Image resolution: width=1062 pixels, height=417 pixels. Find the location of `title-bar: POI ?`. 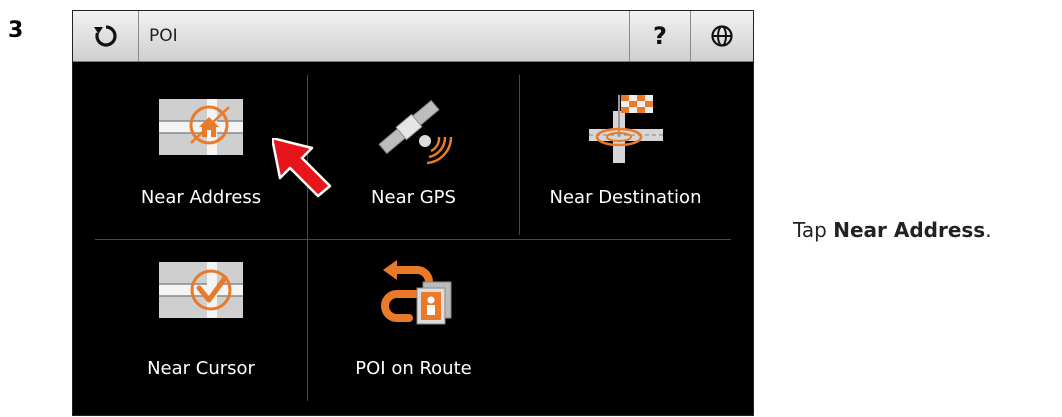

title-bar: POI ? is located at coordinates (413, 36).